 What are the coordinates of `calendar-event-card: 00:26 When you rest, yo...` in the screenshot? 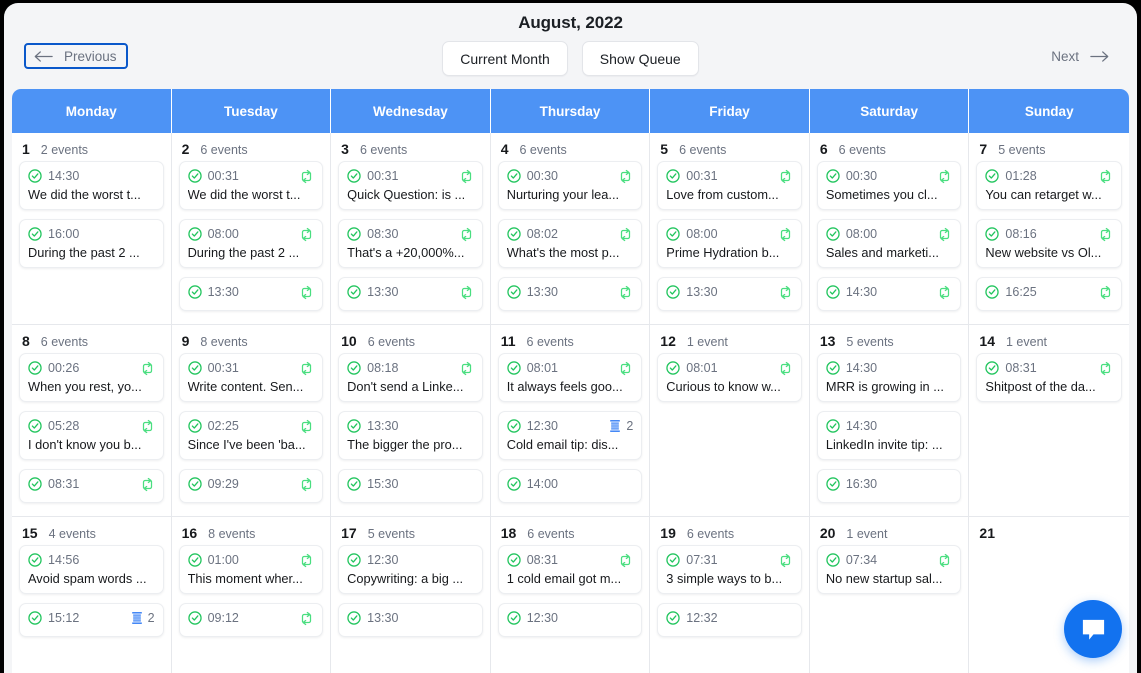 It's located at (91, 377).